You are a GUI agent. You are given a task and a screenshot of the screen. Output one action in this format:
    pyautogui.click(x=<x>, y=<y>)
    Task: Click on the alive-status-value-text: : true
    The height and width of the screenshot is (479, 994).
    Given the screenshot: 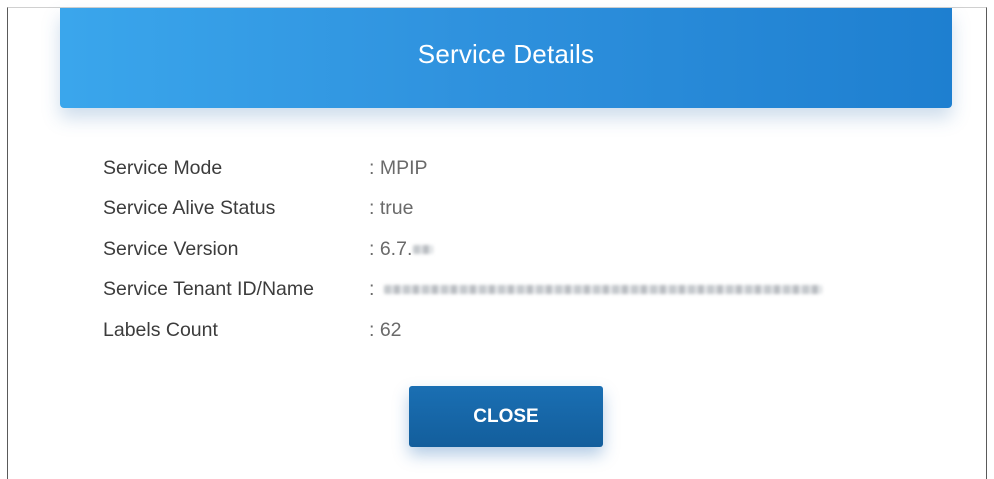 What is the action you would take?
    pyautogui.click(x=391, y=208)
    